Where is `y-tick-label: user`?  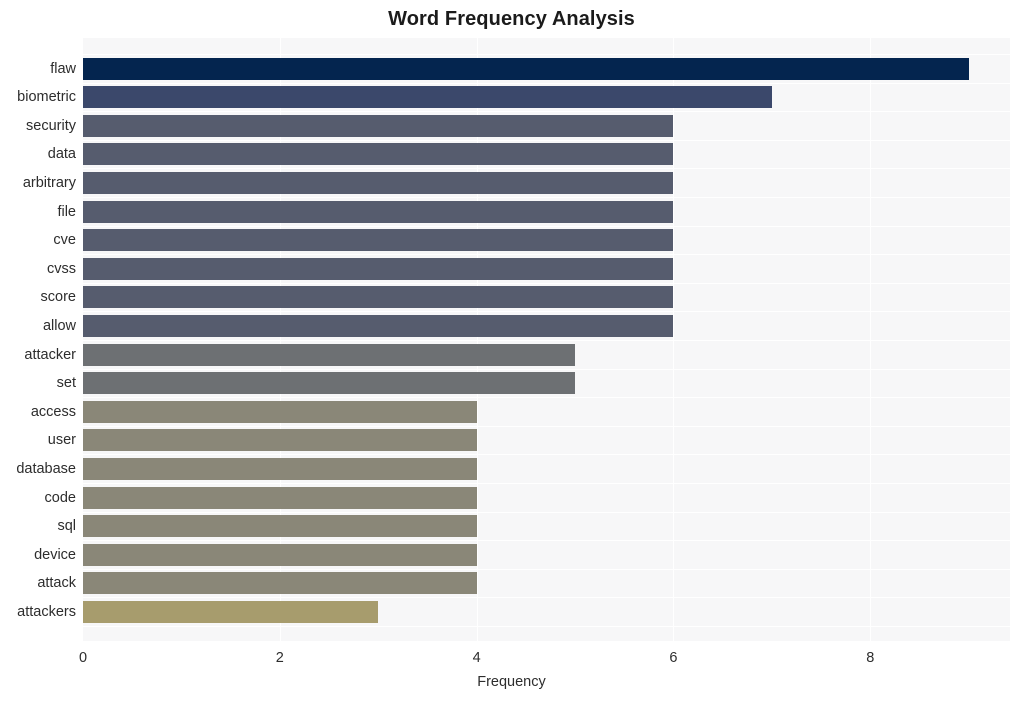
y-tick-label: user is located at coordinates (61, 440).